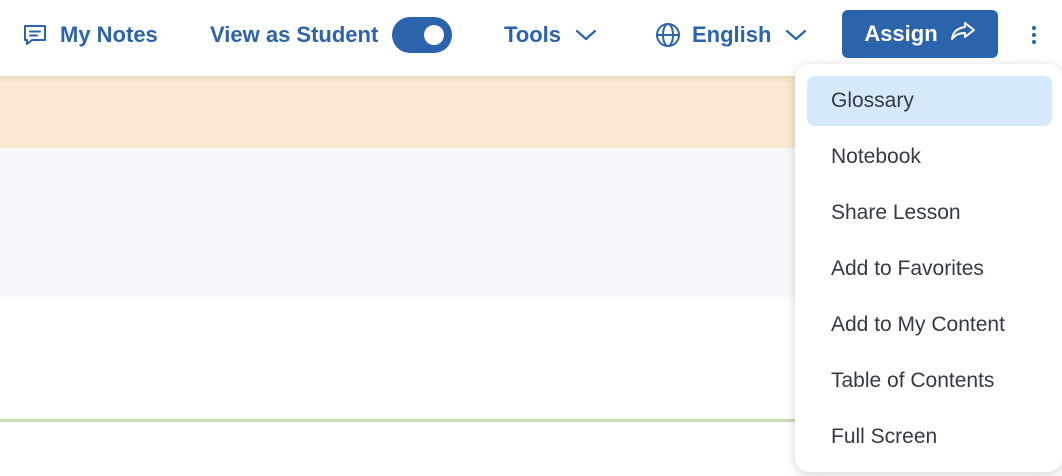 The width and height of the screenshot is (1062, 476). I want to click on menu-item-label: Full Screen, so click(884, 436).